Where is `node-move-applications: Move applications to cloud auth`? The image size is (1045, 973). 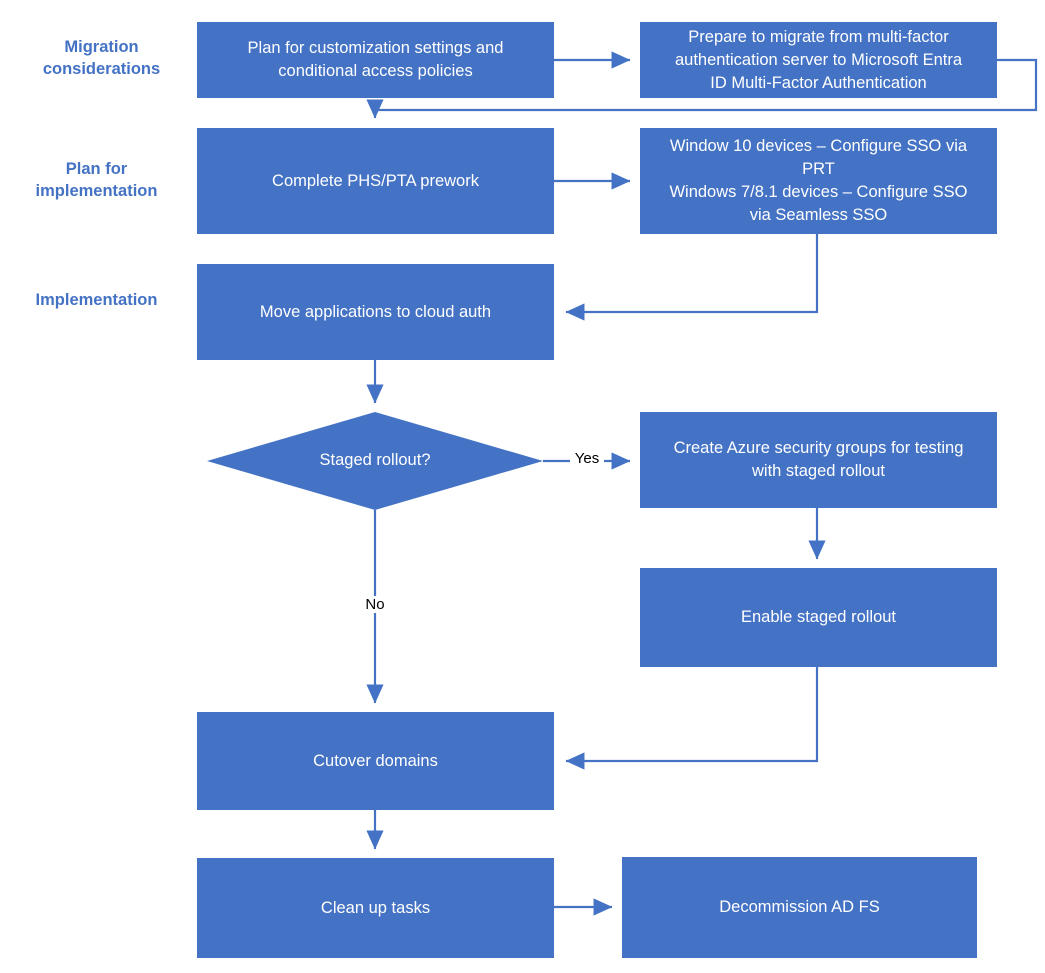 node-move-applications: Move applications to cloud auth is located at coordinates (375, 312).